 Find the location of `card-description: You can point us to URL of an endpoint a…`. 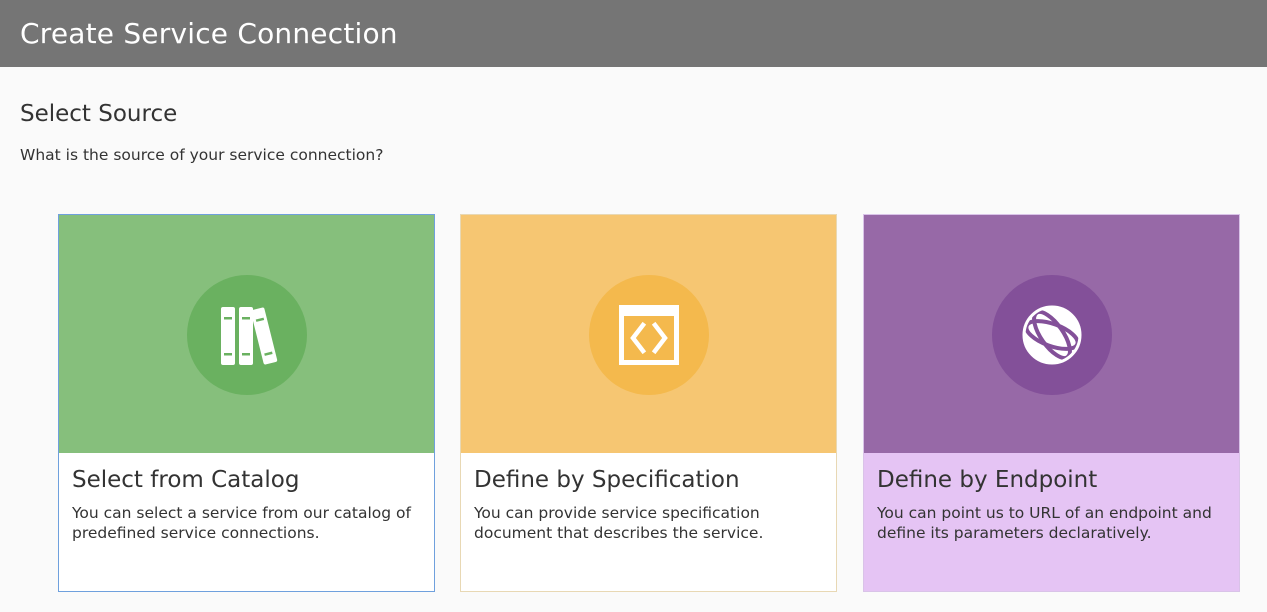

card-description: You can point us to URL of an endpoint a… is located at coordinates (1044, 523).